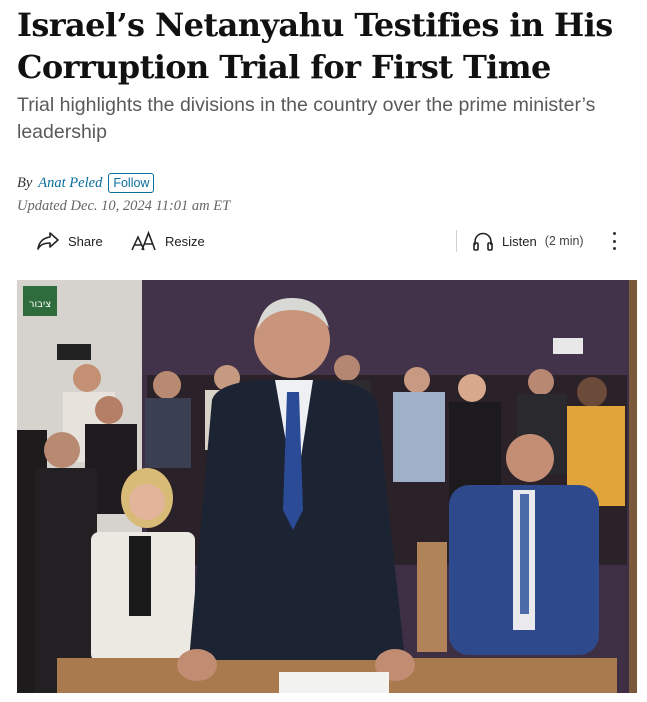 Image resolution: width=647 pixels, height=702 pixels. What do you see at coordinates (483, 241) in the screenshot?
I see `headphones-icon` at bounding box center [483, 241].